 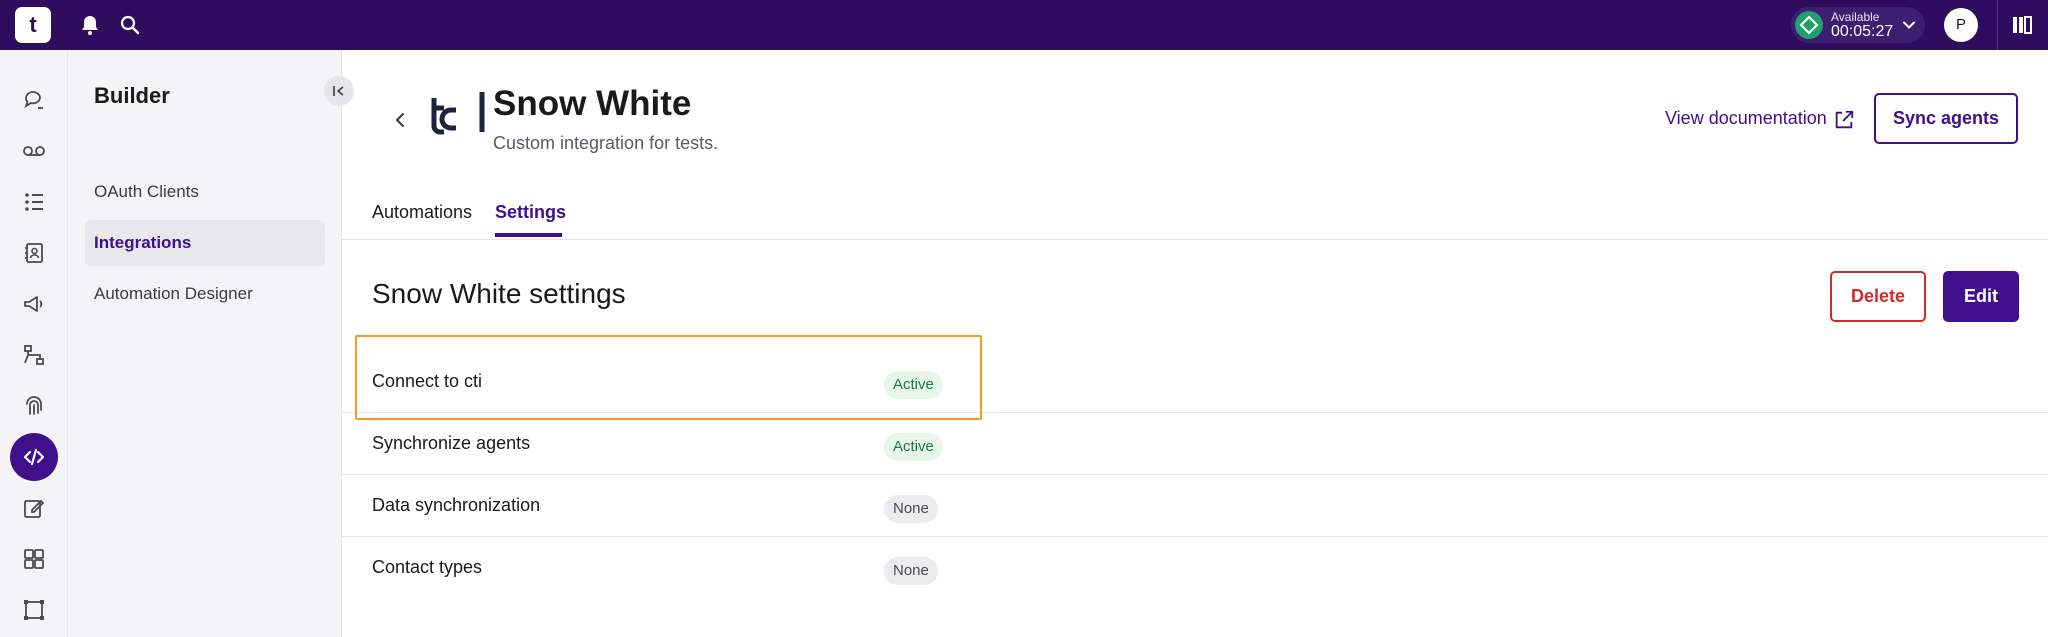 I want to click on rail-builder, so click(x=34, y=457).